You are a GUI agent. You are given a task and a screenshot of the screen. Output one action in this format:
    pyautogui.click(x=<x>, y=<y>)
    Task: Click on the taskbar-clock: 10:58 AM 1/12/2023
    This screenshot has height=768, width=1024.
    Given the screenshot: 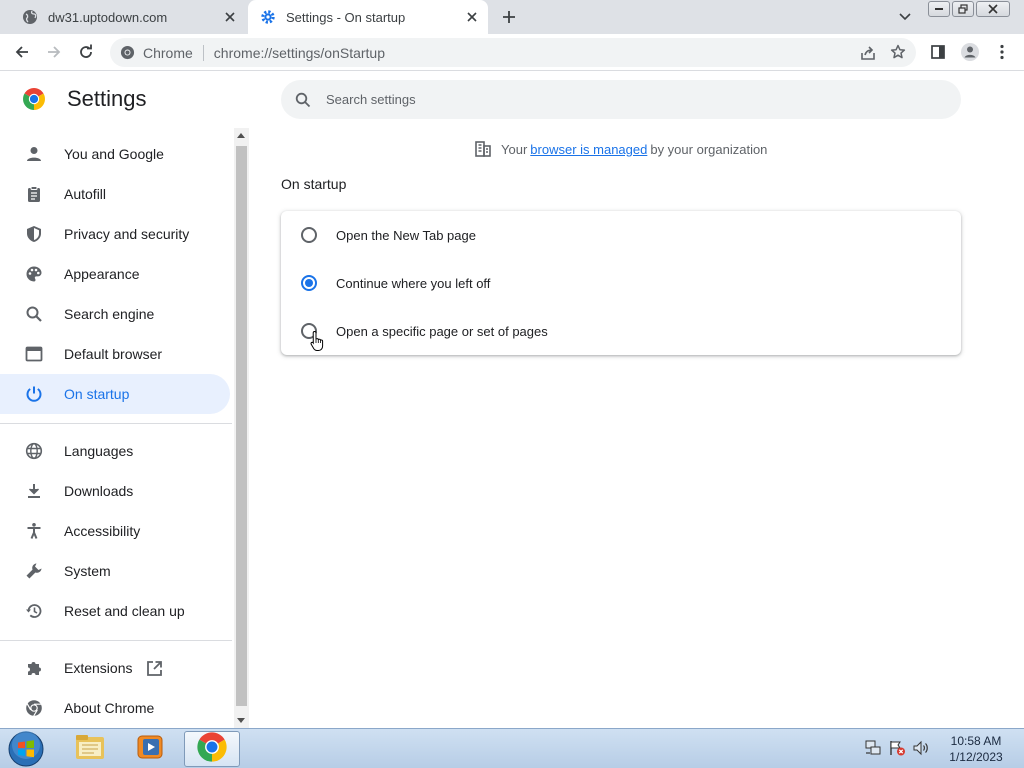 What is the action you would take?
    pyautogui.click(x=976, y=749)
    